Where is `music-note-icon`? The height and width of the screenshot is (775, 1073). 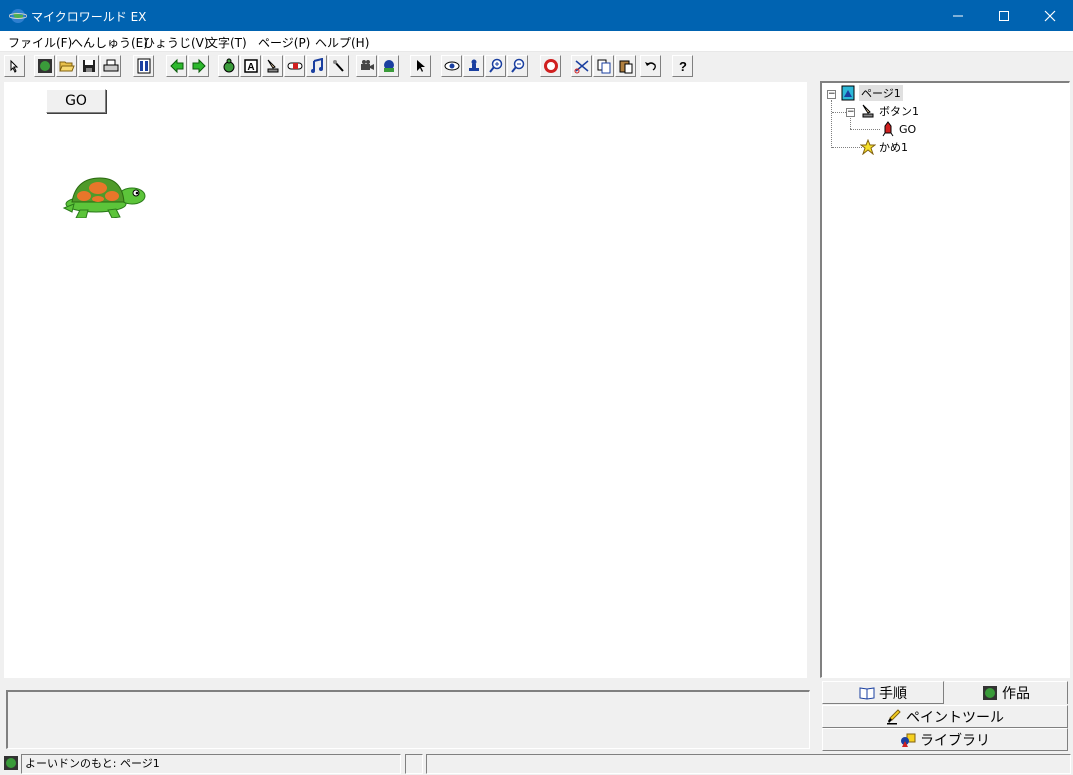 music-note-icon is located at coordinates (316, 65).